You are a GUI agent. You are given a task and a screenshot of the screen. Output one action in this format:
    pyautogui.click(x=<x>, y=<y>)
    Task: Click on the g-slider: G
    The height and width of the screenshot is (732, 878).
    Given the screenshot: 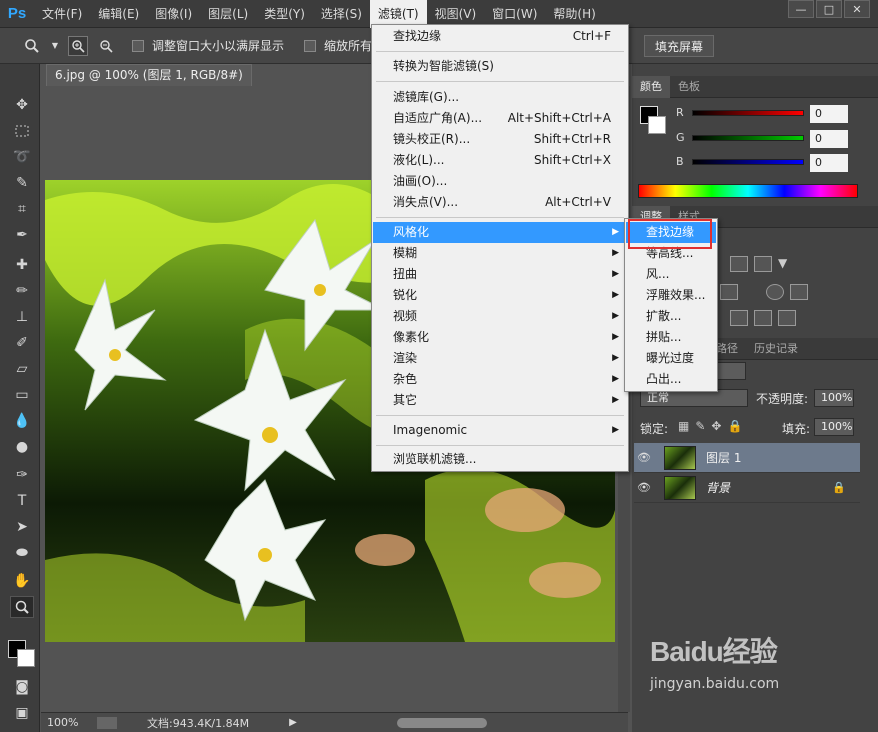 What is the action you would take?
    pyautogui.click(x=740, y=137)
    